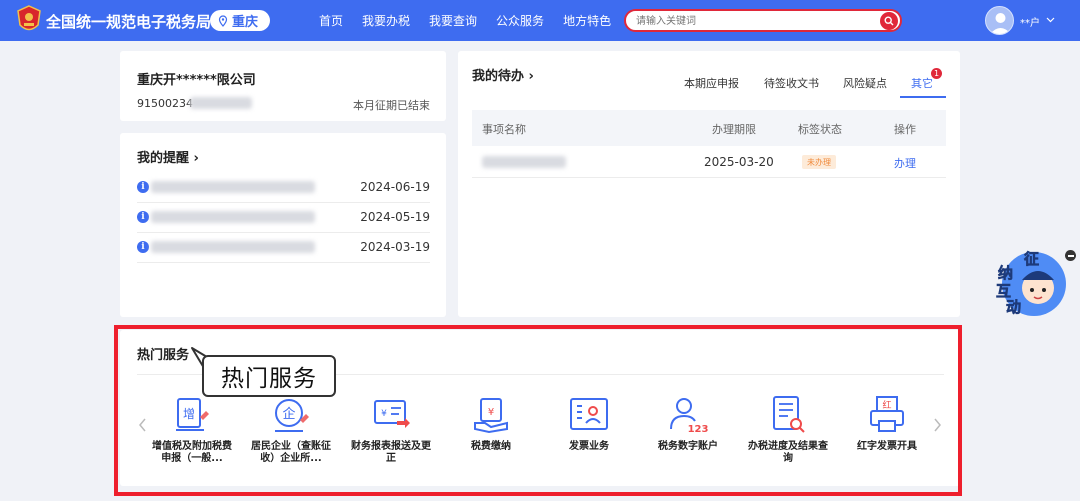 The width and height of the screenshot is (1080, 501). I want to click on service-tax-payment: ¥ 税费缴纳, so click(491, 424).